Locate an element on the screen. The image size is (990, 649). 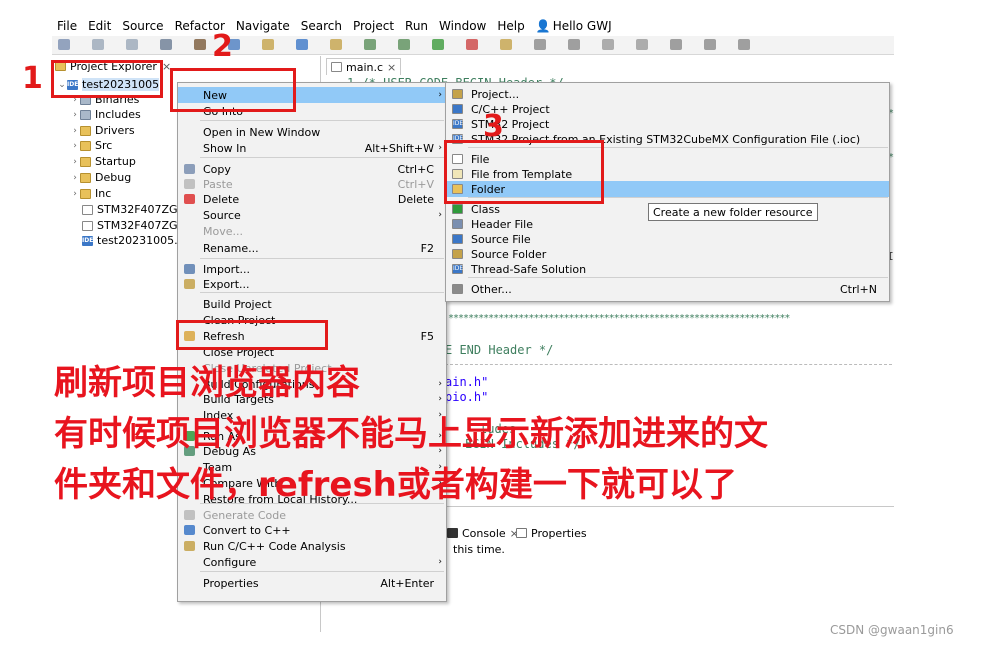
menu-item-label: Run C/C++ Code Analysis is located at coordinates (274, 546).